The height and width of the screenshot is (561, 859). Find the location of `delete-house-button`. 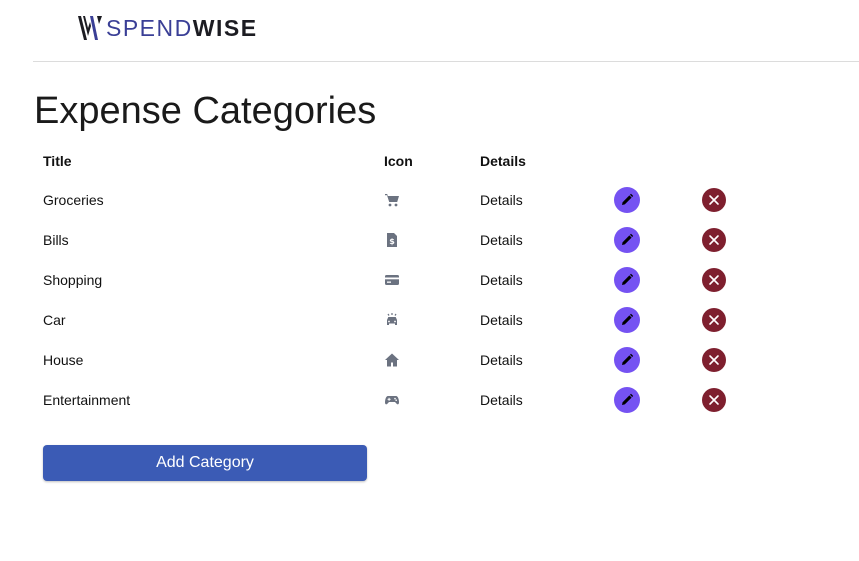

delete-house-button is located at coordinates (714, 360).